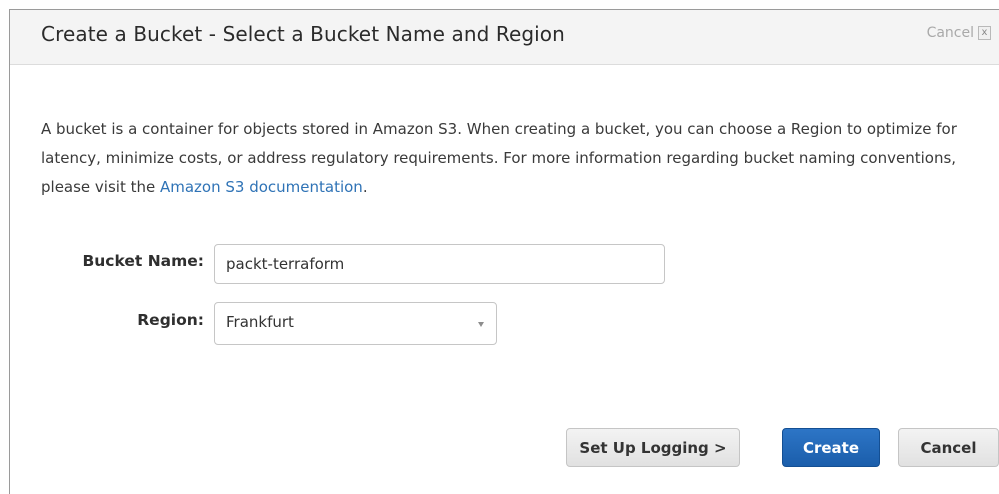 This screenshot has width=999, height=494. What do you see at coordinates (439, 264) in the screenshot?
I see `bucket-name-input` at bounding box center [439, 264].